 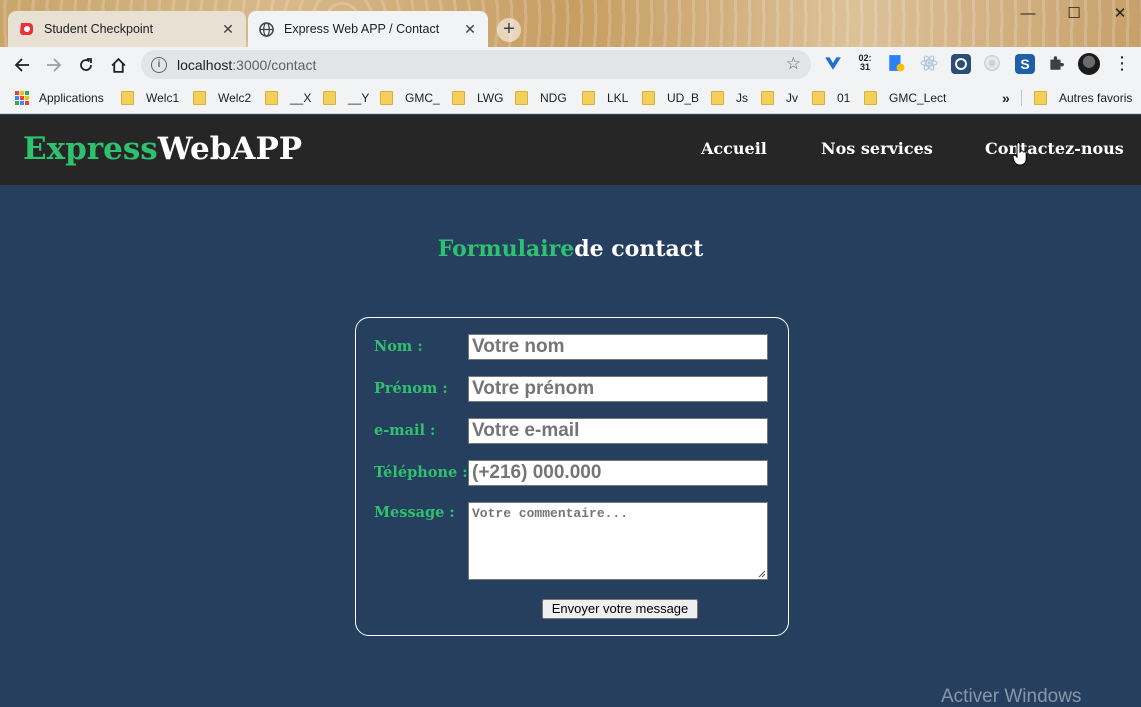 What do you see at coordinates (235, 98) in the screenshot?
I see `bookmark-label: Welc2` at bounding box center [235, 98].